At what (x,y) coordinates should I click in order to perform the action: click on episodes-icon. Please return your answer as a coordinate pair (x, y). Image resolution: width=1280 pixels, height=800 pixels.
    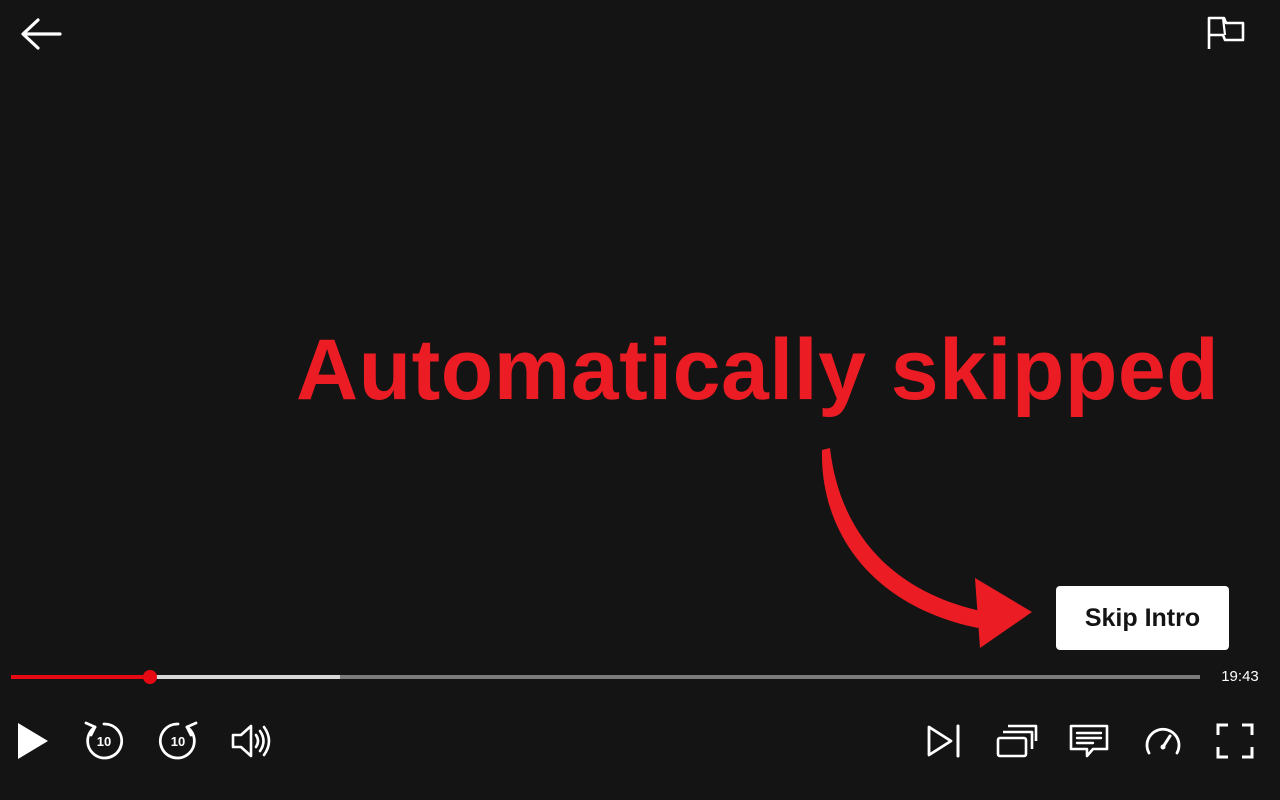
    Looking at the image, I should click on (1017, 741).